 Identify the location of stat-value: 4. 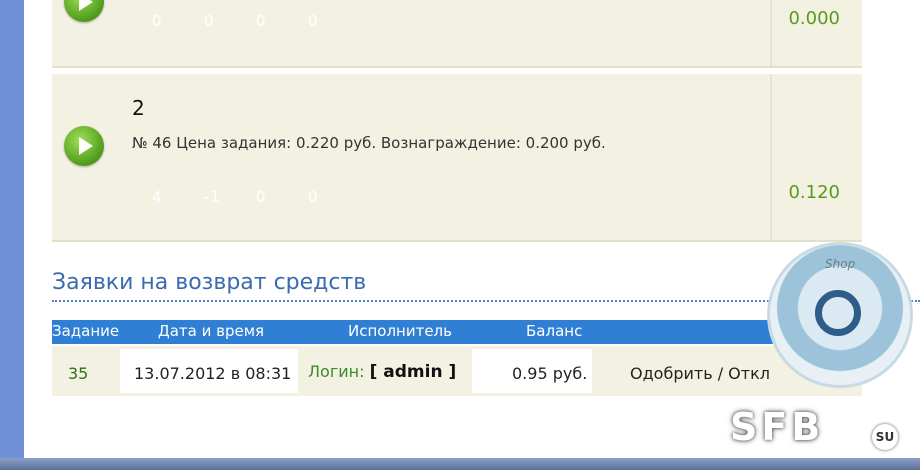
(157, 197).